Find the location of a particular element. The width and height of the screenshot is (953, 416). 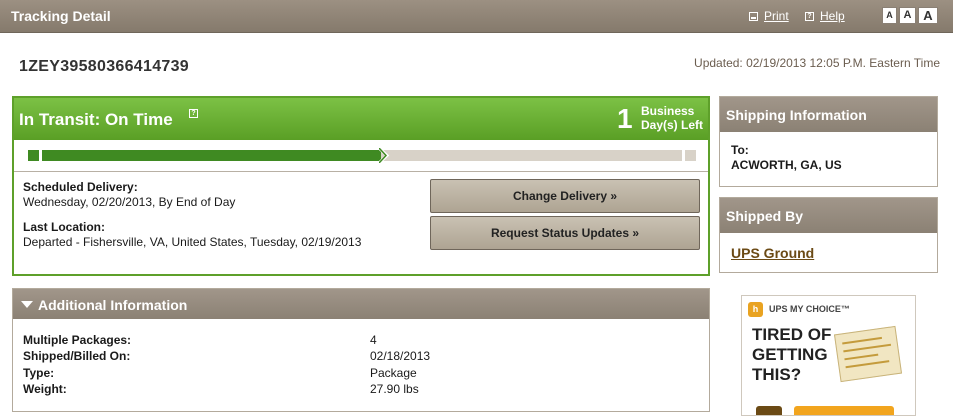

request-status-updates-button: Request Status Updates » is located at coordinates (565, 233).